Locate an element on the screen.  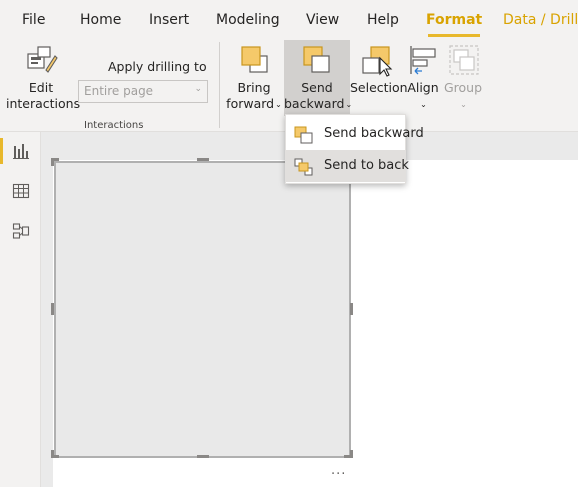
align-chevron: ⌄ is located at coordinates (423, 104).